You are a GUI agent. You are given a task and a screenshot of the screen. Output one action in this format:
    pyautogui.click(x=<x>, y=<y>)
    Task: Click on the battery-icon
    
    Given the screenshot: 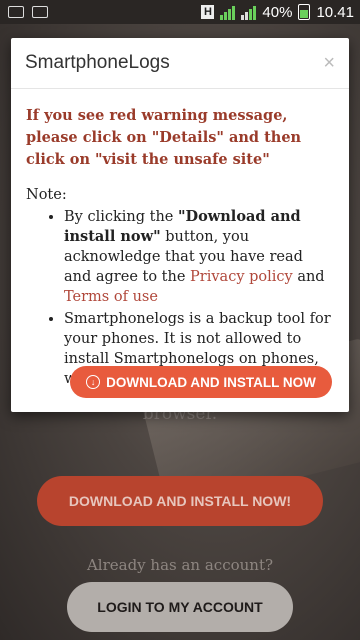 What is the action you would take?
    pyautogui.click(x=304, y=12)
    